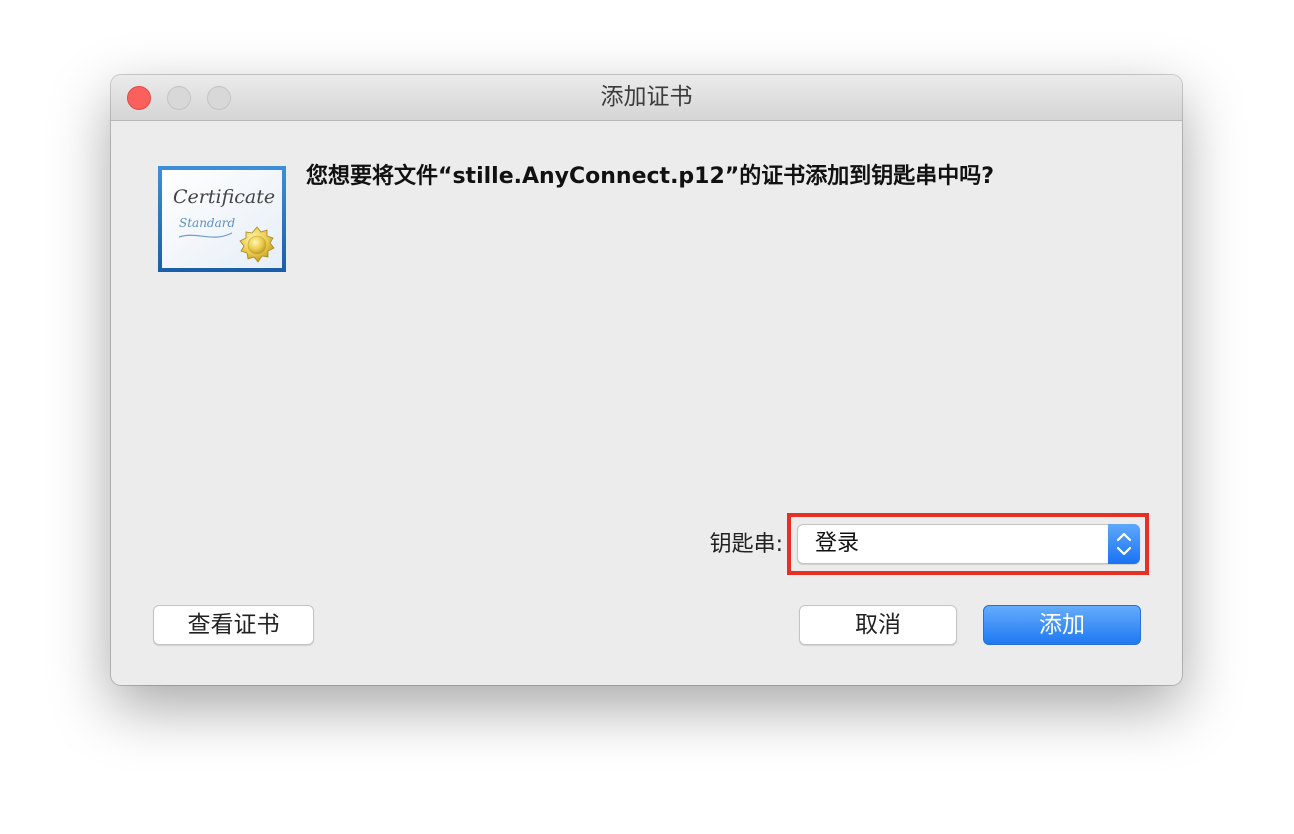  I want to click on keychain-label: 钥匙串:, so click(746, 544).